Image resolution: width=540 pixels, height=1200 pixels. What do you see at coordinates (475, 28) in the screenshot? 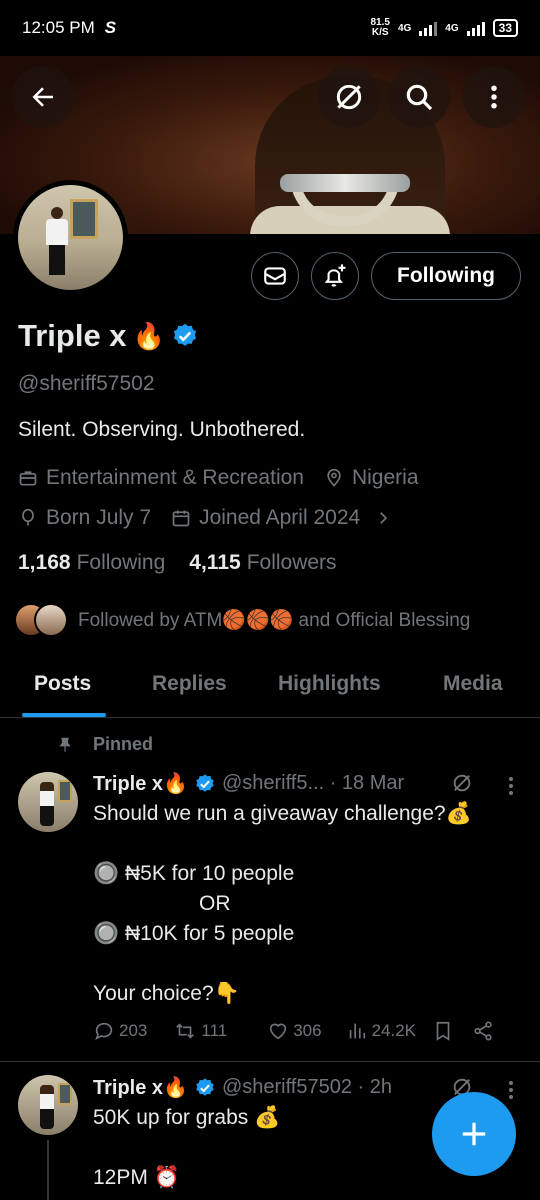
I see `signal2-icon` at bounding box center [475, 28].